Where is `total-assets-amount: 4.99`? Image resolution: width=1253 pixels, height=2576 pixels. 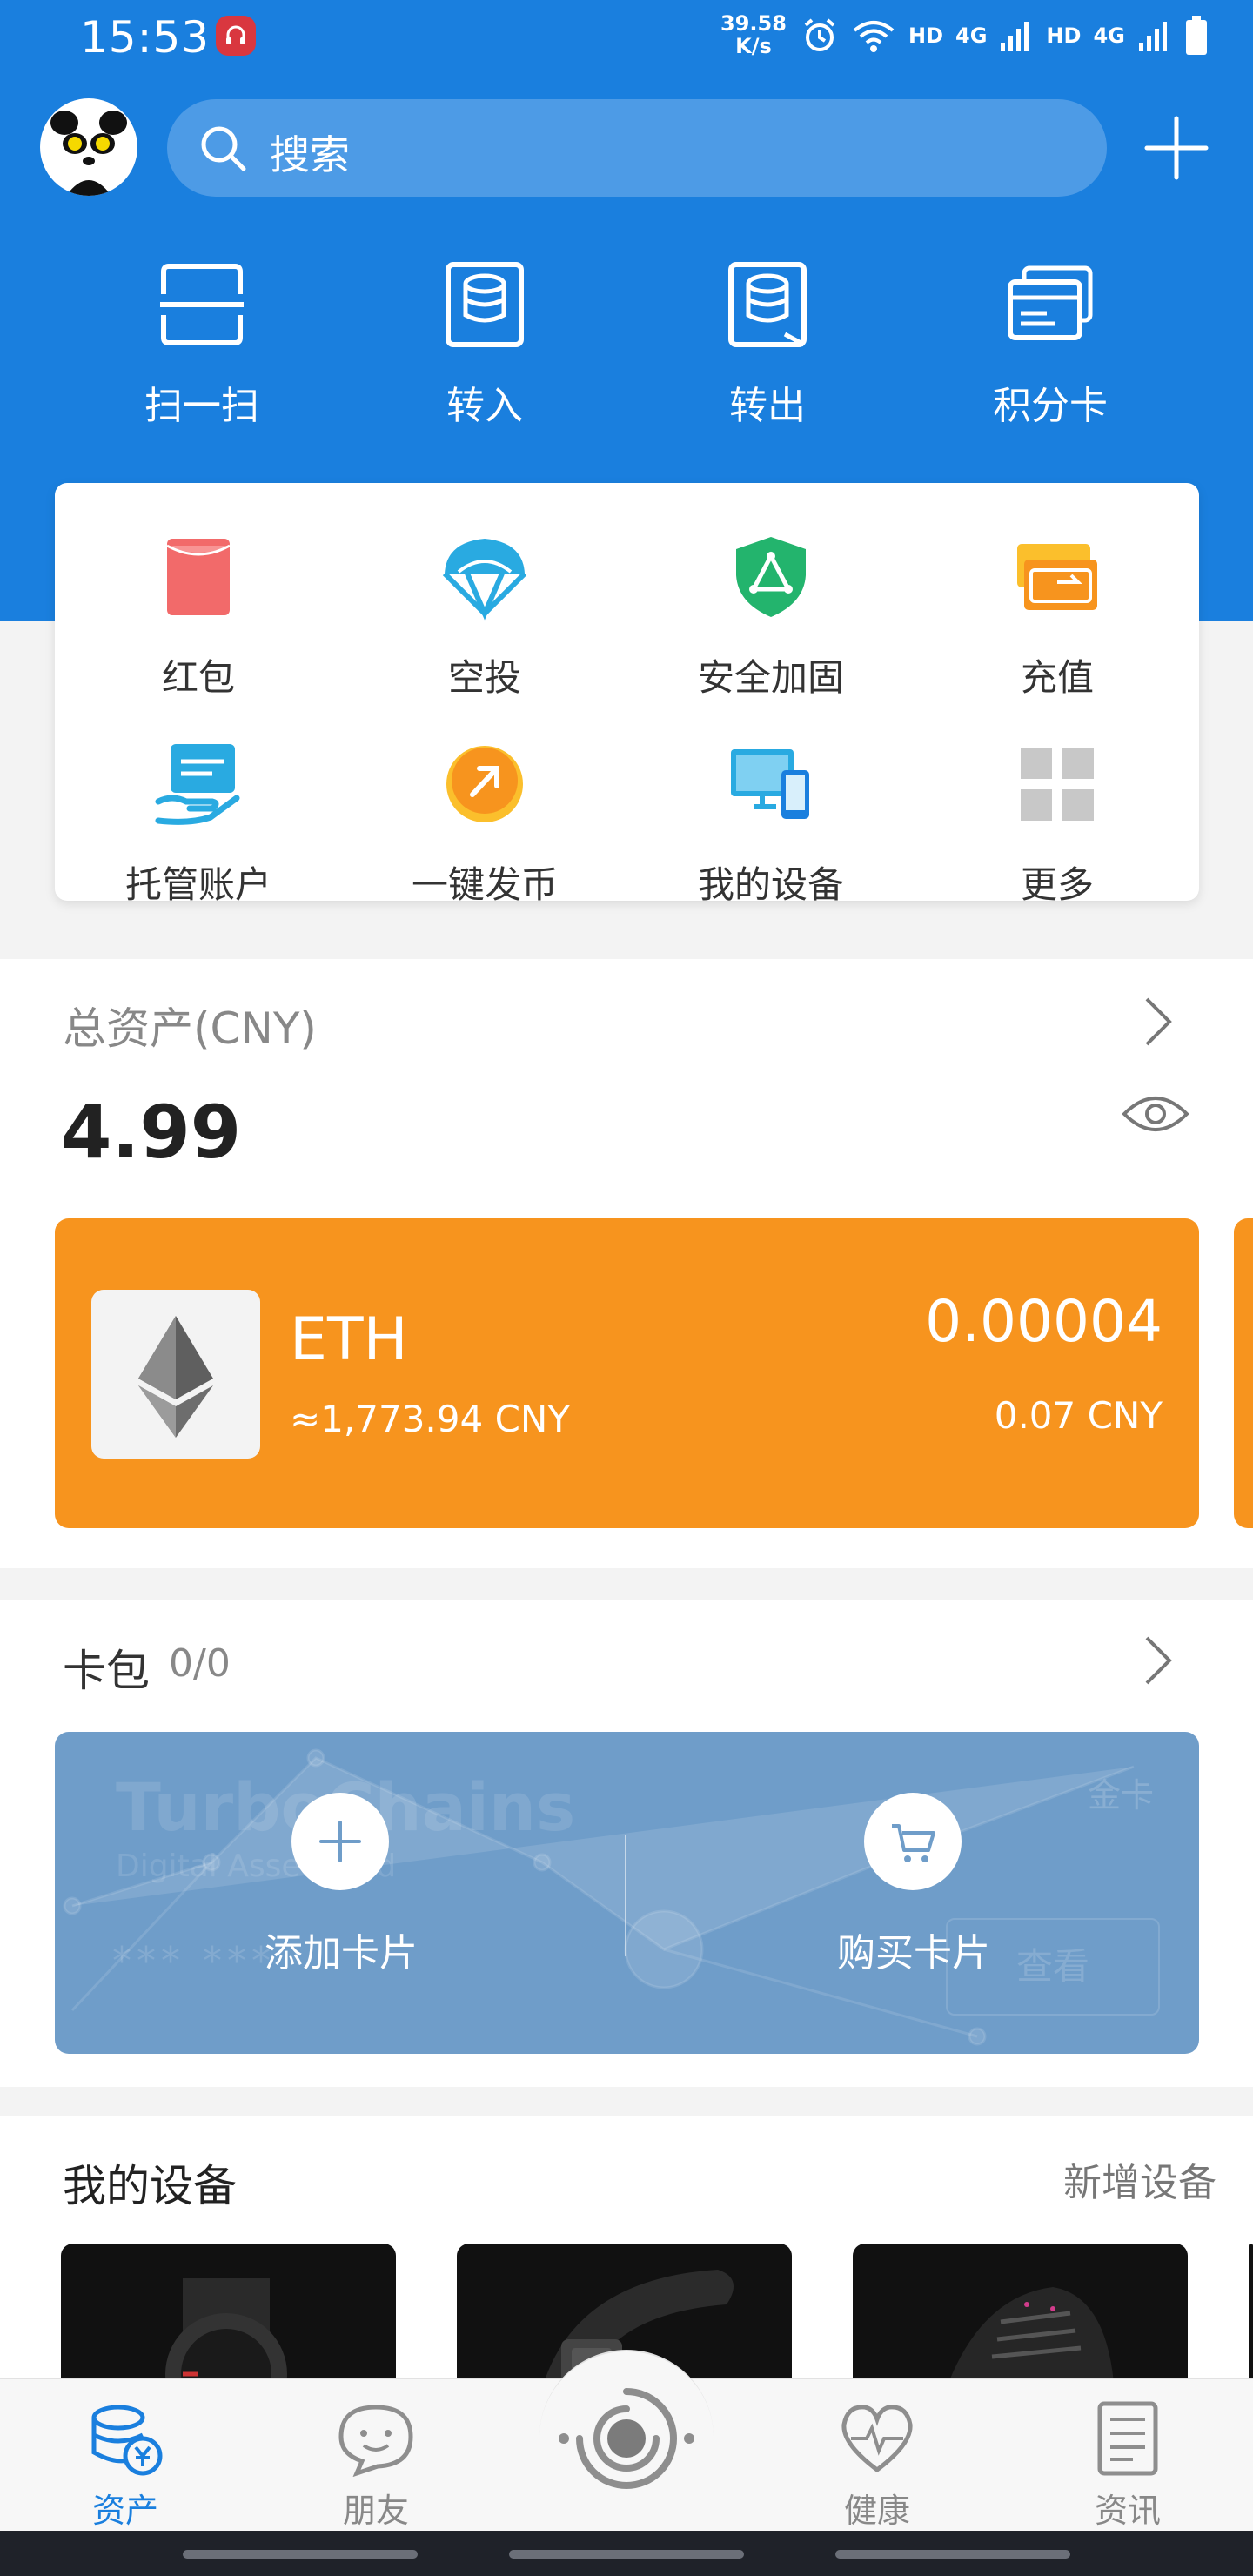
total-assets-amount: 4.99 is located at coordinates (151, 1132).